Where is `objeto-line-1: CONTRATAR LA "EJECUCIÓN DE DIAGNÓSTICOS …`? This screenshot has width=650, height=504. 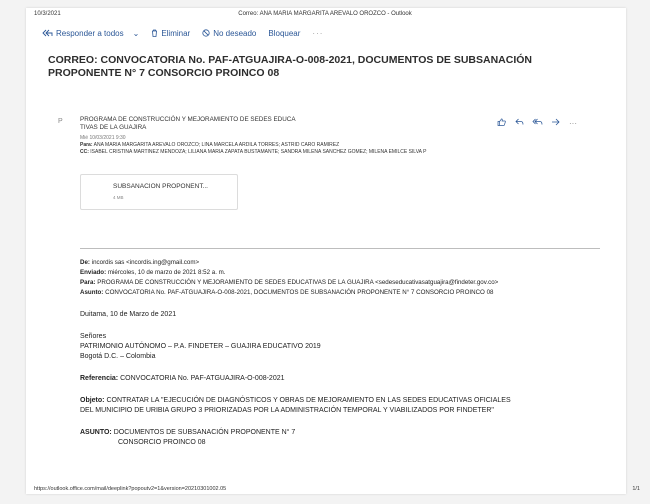
objeto-line-1: CONTRATAR LA "EJECUCIÓN DE DIAGNÓSTICOS … is located at coordinates (308, 400).